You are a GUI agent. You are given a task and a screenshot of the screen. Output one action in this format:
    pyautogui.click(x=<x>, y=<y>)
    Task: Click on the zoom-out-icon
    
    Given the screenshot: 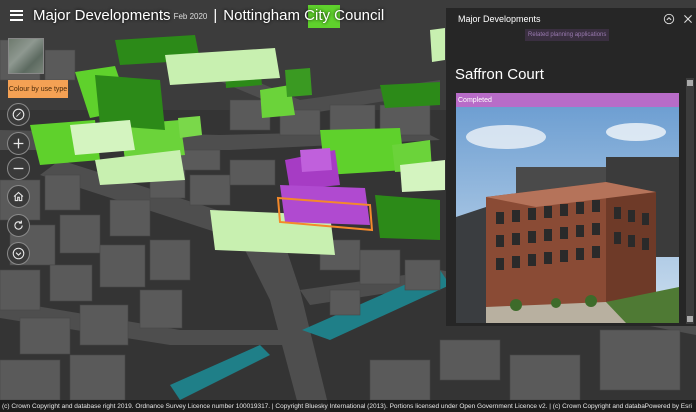 What is the action you would take?
    pyautogui.click(x=18, y=168)
    